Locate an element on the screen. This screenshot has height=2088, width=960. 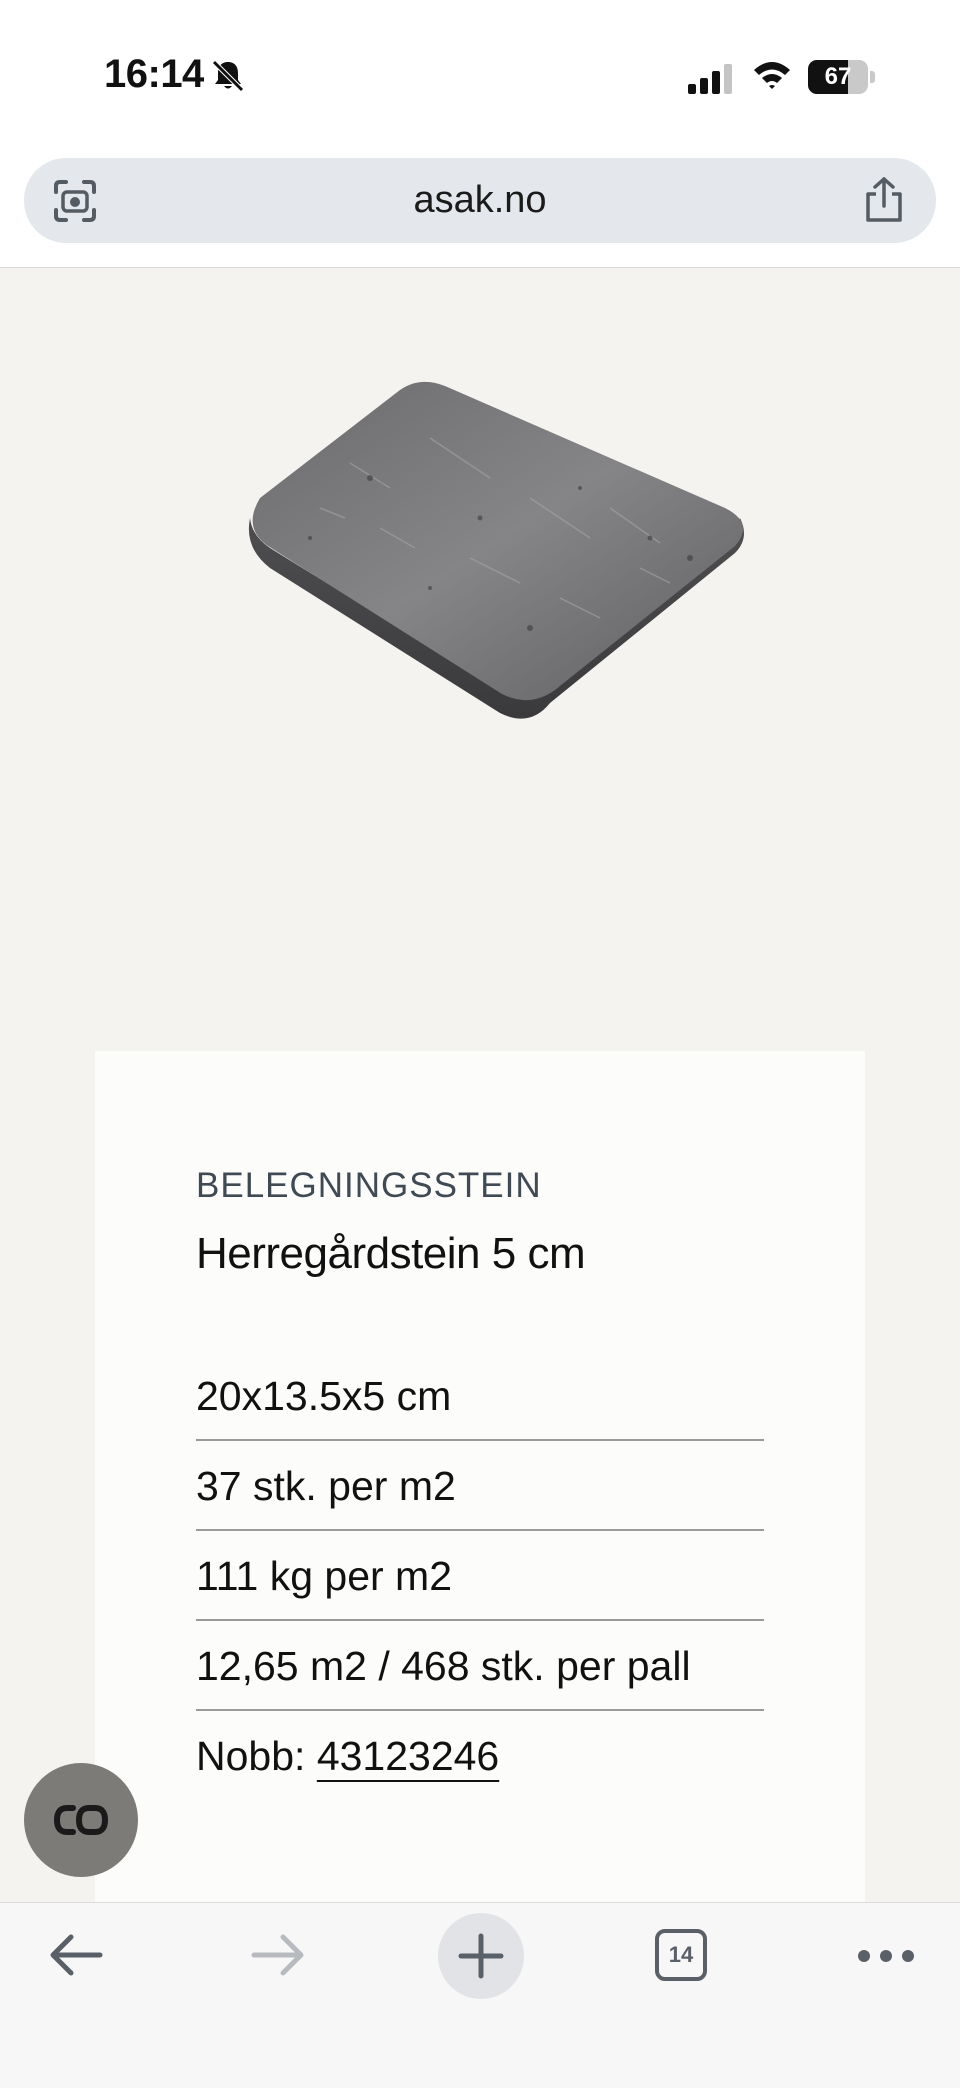
address-url: asak.no is located at coordinates (480, 200).